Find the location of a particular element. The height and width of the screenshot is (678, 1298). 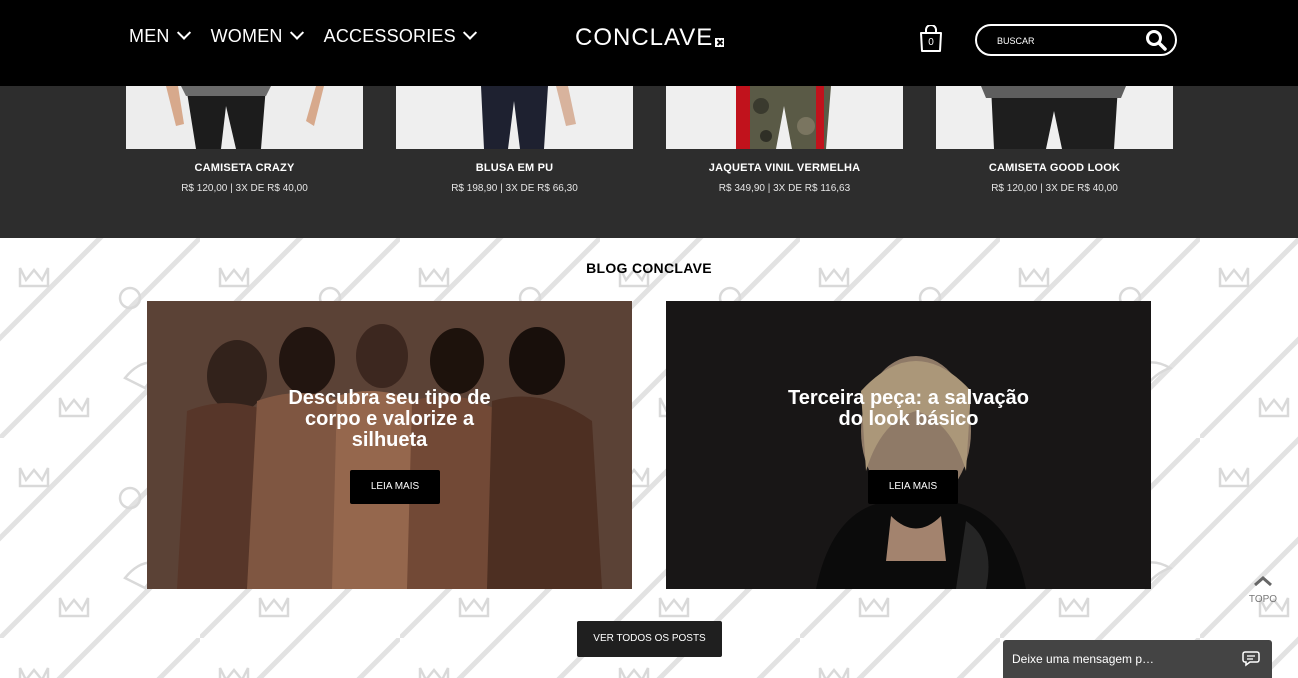

site-header: MEN WOMEN ACCESSORIES CONCLAVE 0 is located at coordinates (649, 43).